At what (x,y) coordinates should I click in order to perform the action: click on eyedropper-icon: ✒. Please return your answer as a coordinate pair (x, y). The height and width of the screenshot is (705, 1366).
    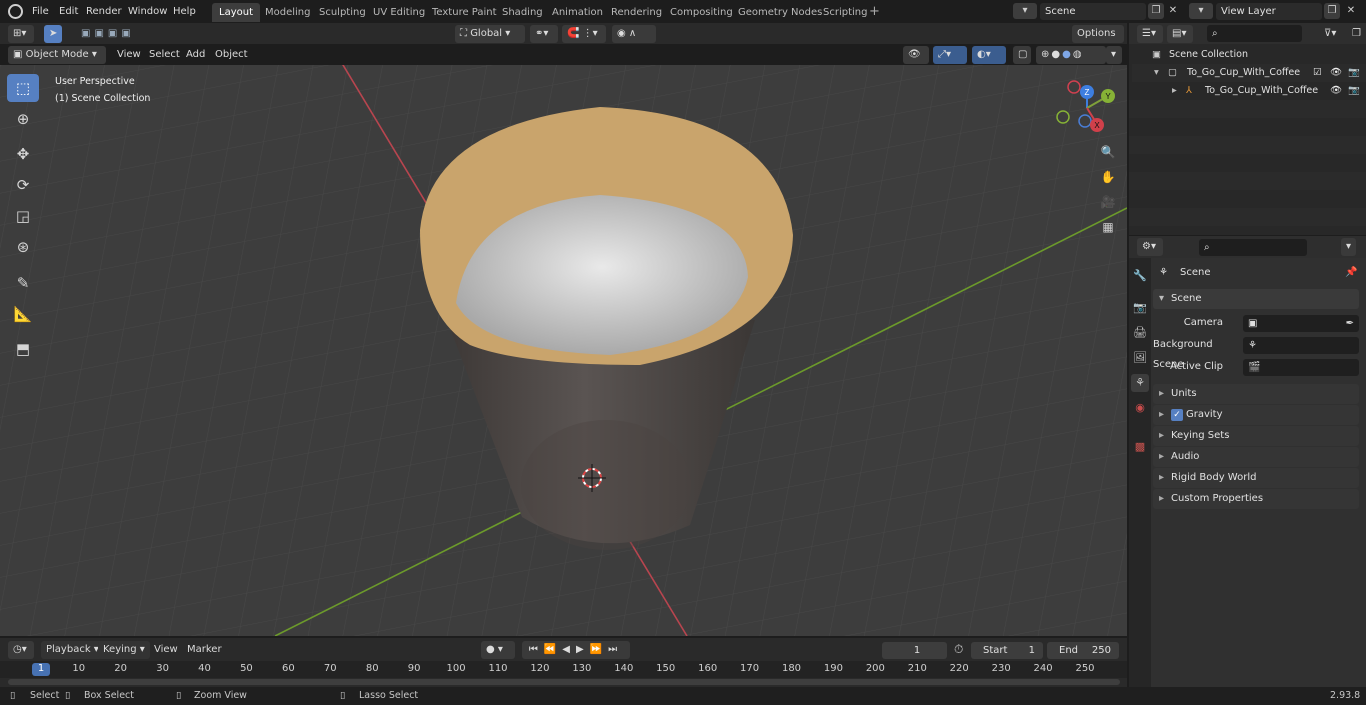
    Looking at the image, I should click on (1350, 323).